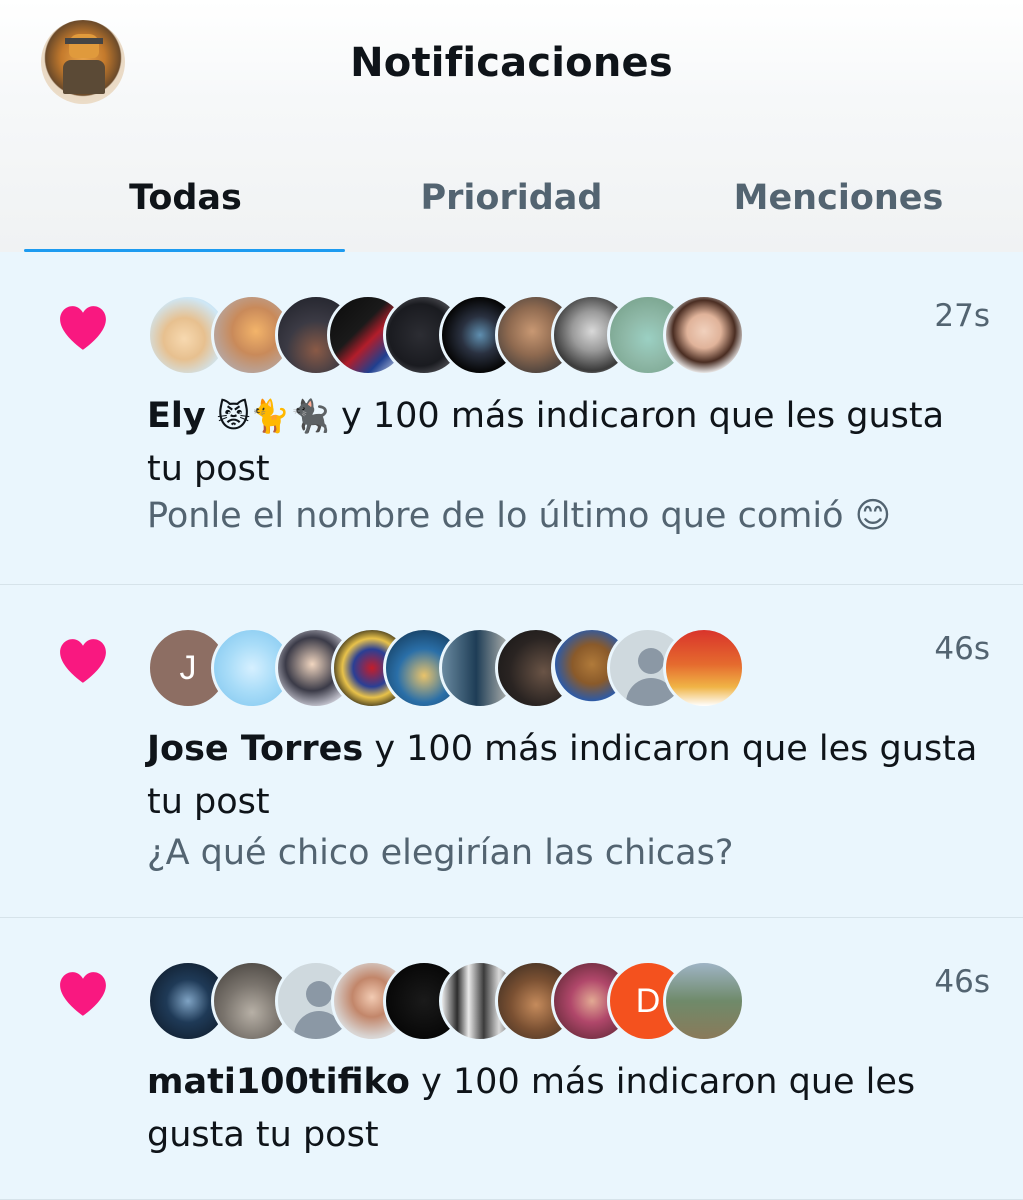 This screenshot has height=1200, width=1023. What do you see at coordinates (185, 198) in the screenshot?
I see `tab-todas: Todas` at bounding box center [185, 198].